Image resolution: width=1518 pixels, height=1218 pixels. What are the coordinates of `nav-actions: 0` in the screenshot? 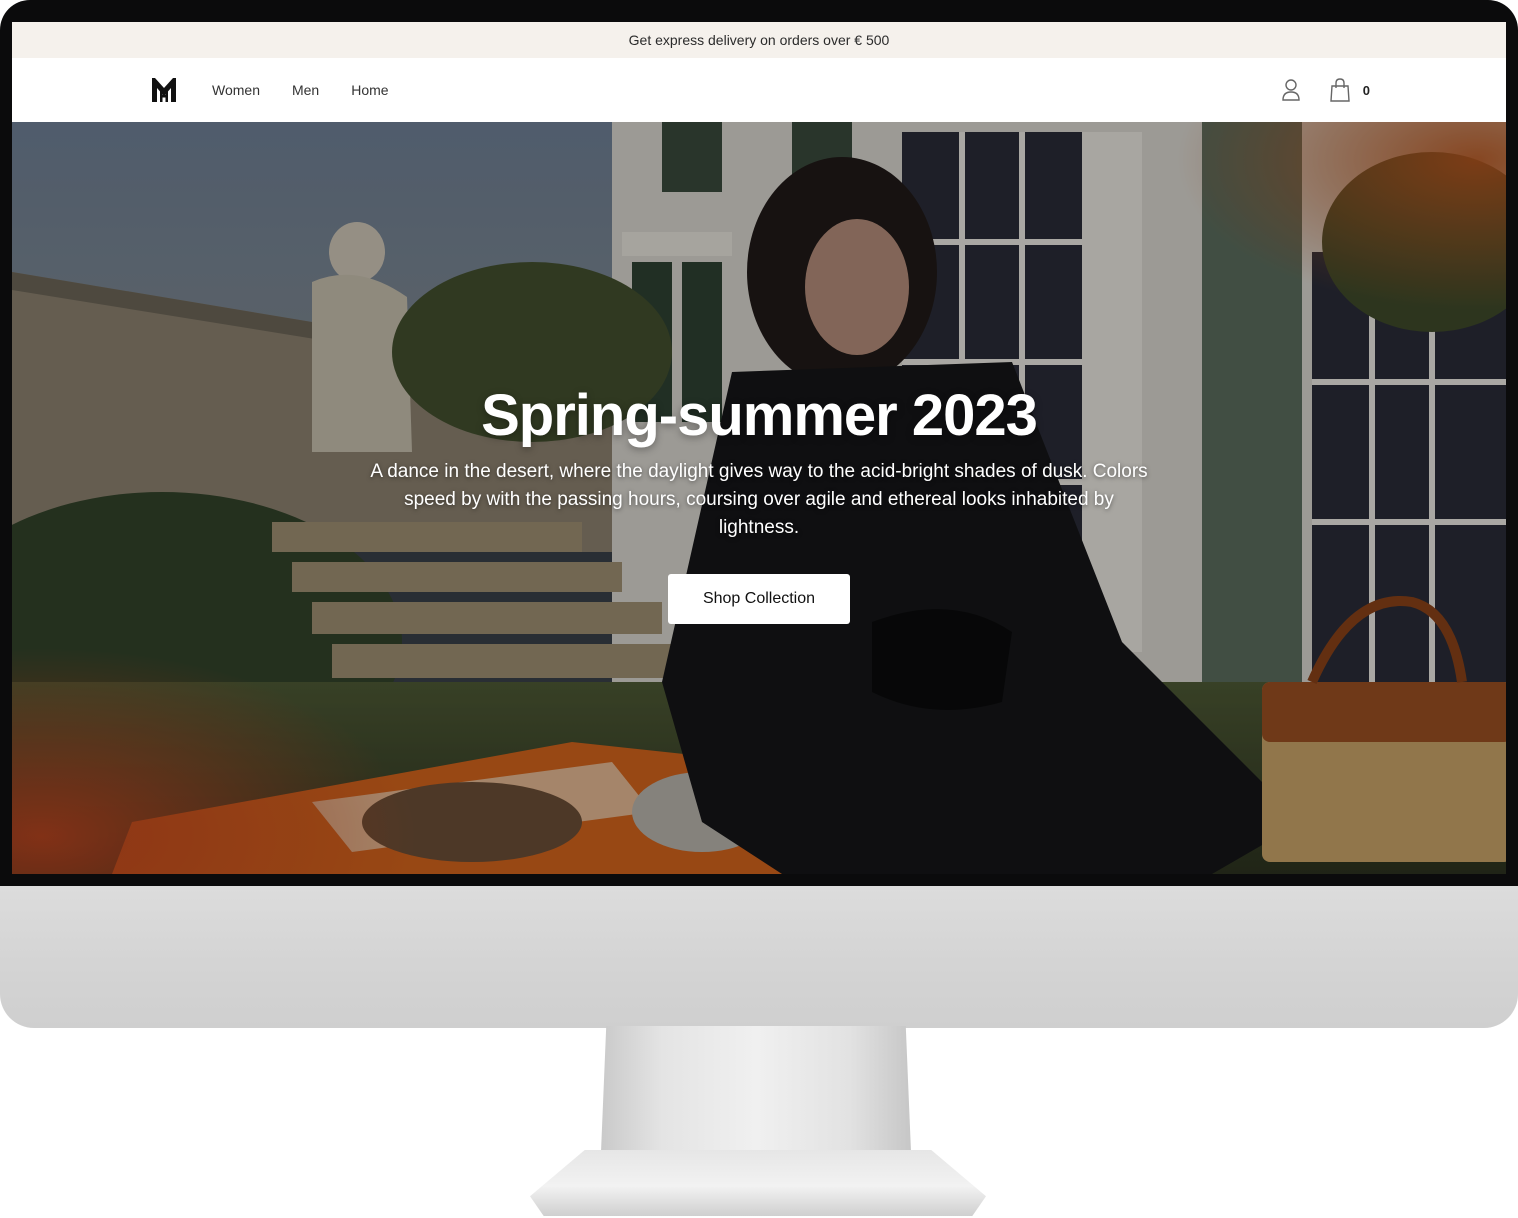 It's located at (1325, 90).